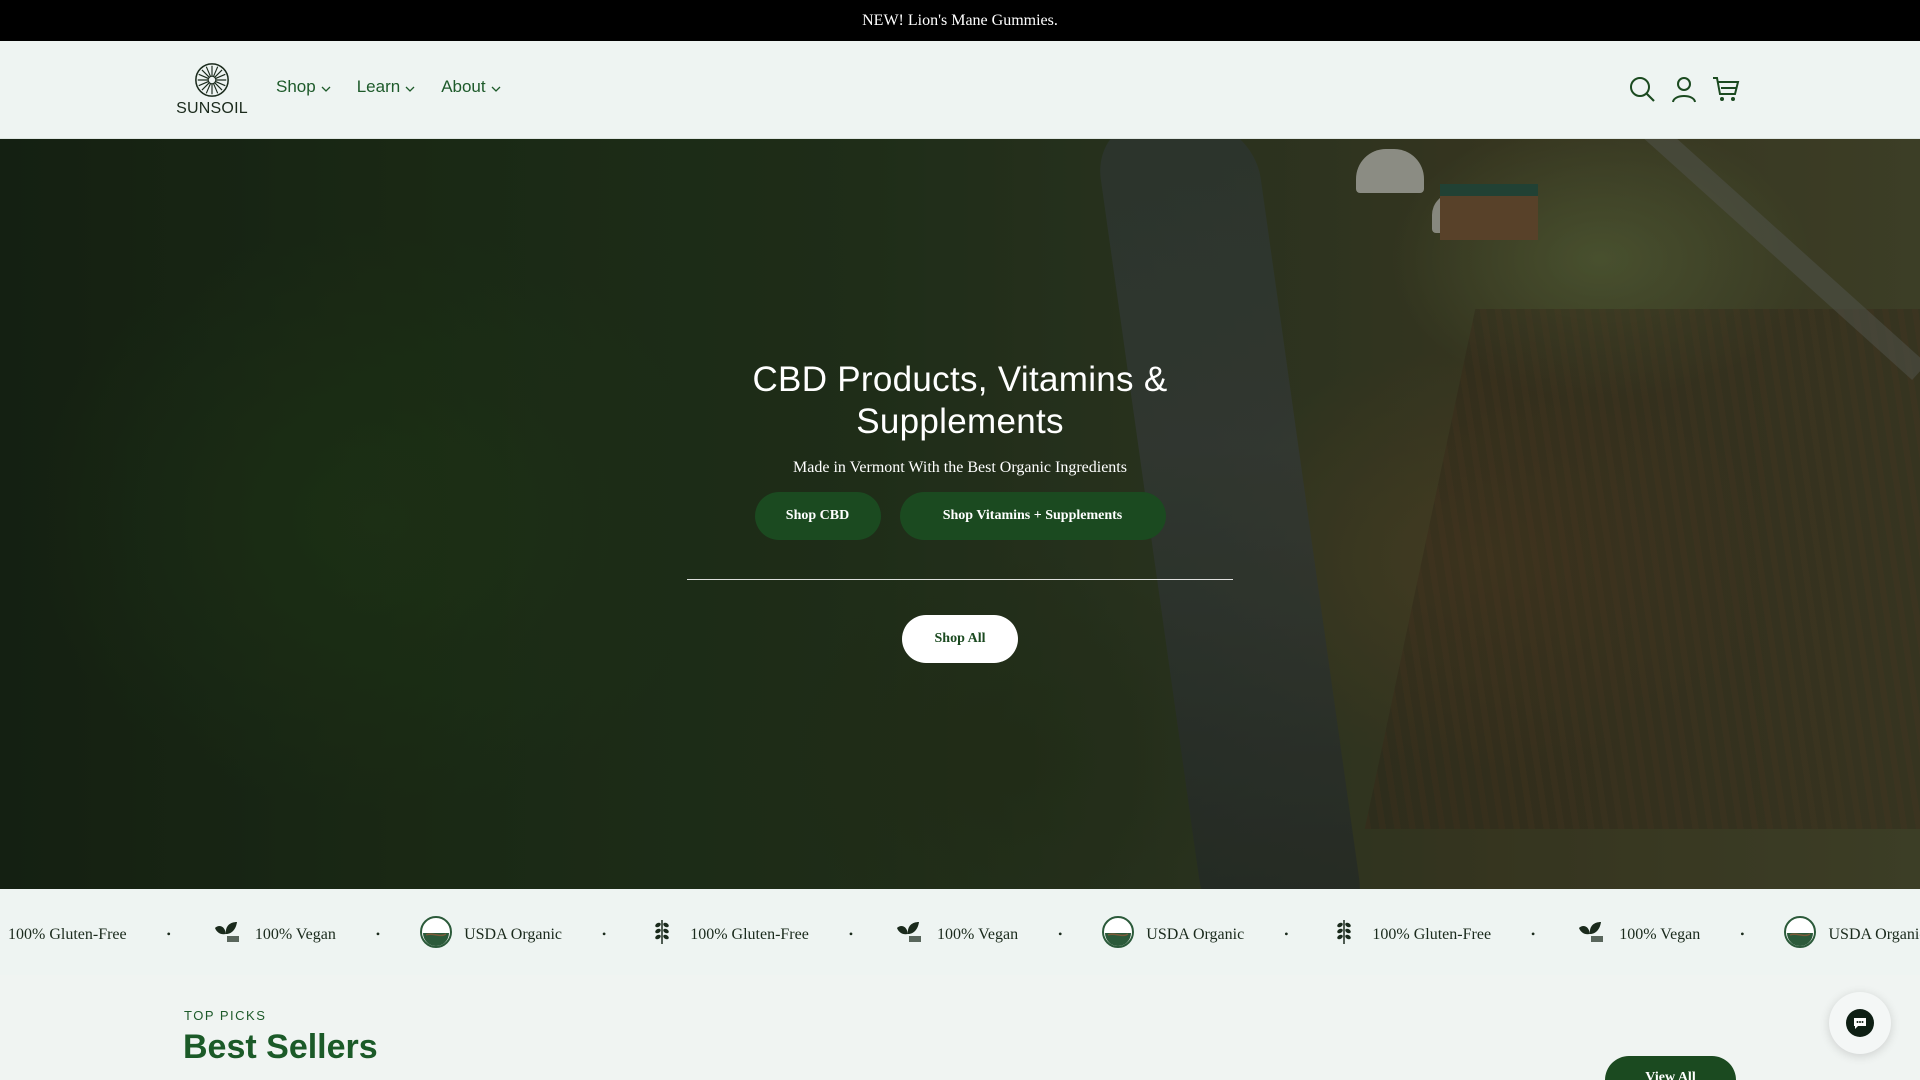  Describe the element at coordinates (960, 579) in the screenshot. I see `hero-divider` at that location.